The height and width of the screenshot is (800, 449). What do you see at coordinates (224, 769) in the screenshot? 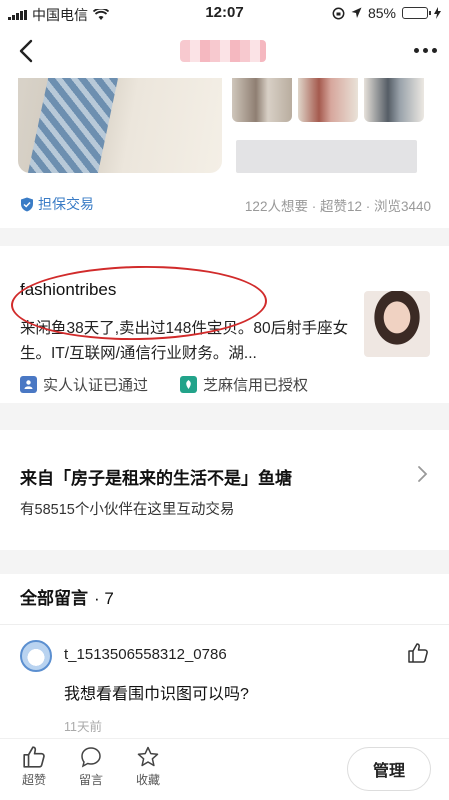
I see `bottom-bar: 超赞 留言 收藏 管理` at bounding box center [224, 769].